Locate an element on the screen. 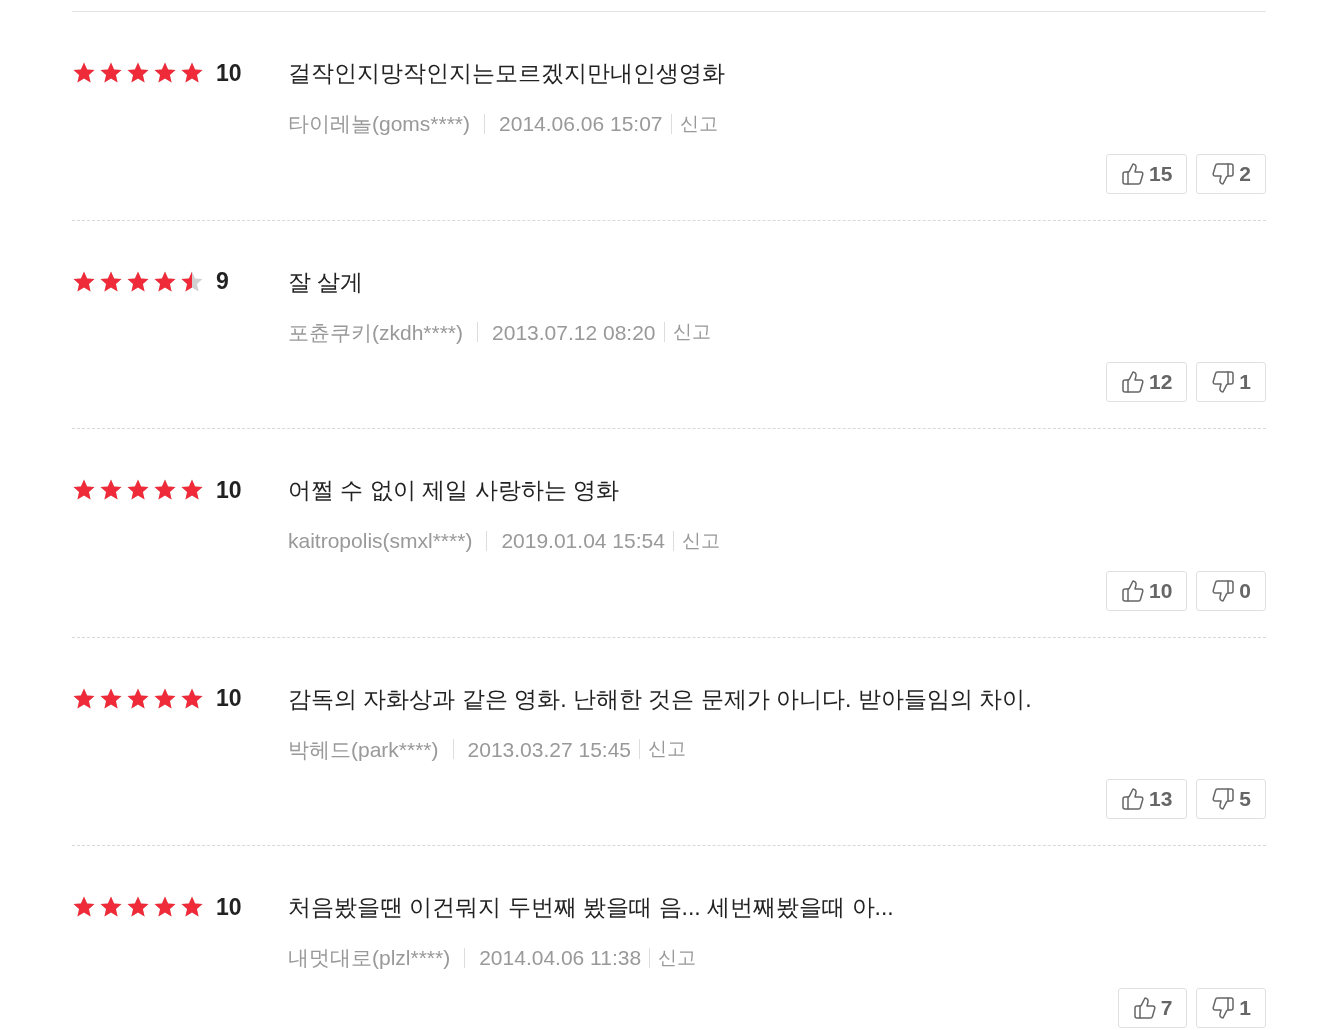 The height and width of the screenshot is (1030, 1338). like-button: 10 is located at coordinates (1146, 590).